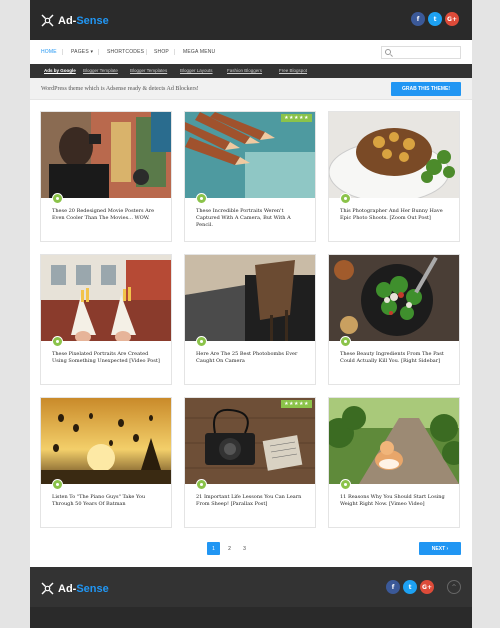 This screenshot has height=628, width=500. Describe the element at coordinates (293, 70) in the screenshot. I see `ad-link: Free Blogspot` at that location.